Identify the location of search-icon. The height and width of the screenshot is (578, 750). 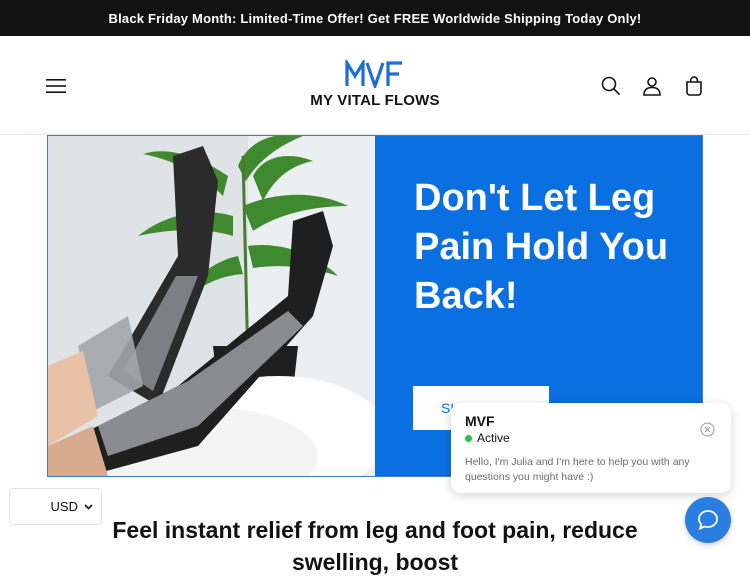
(611, 86).